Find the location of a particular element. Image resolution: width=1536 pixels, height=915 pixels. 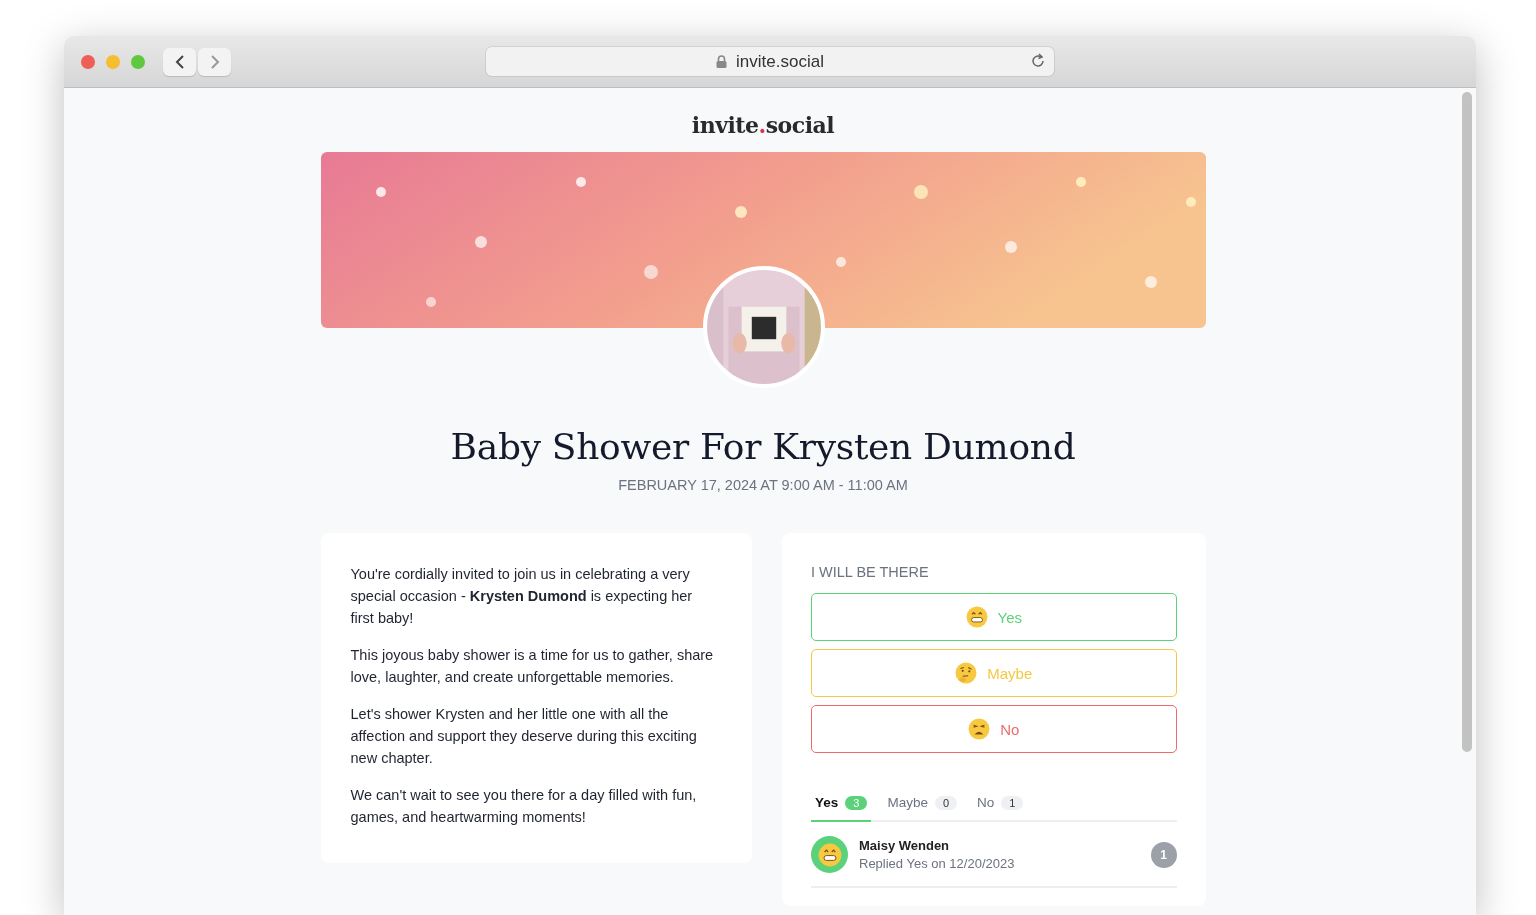

tab-label: No is located at coordinates (986, 802).